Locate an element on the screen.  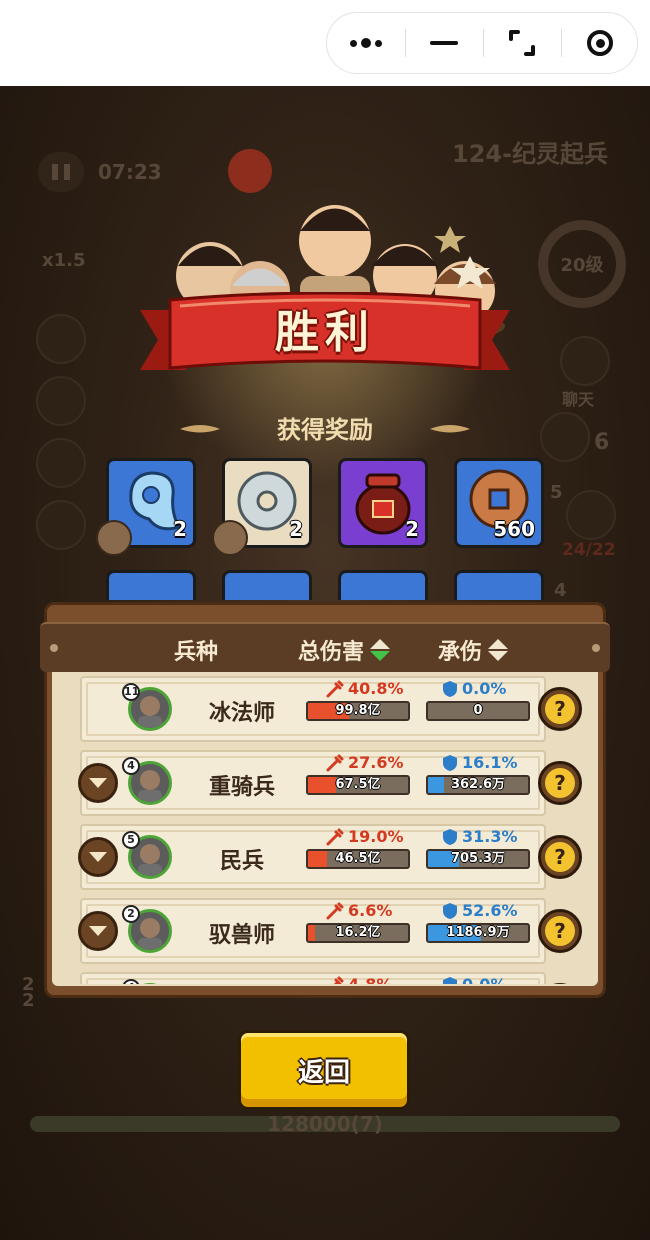
reward-item-wine-jar: 2 is located at coordinates (383, 503).